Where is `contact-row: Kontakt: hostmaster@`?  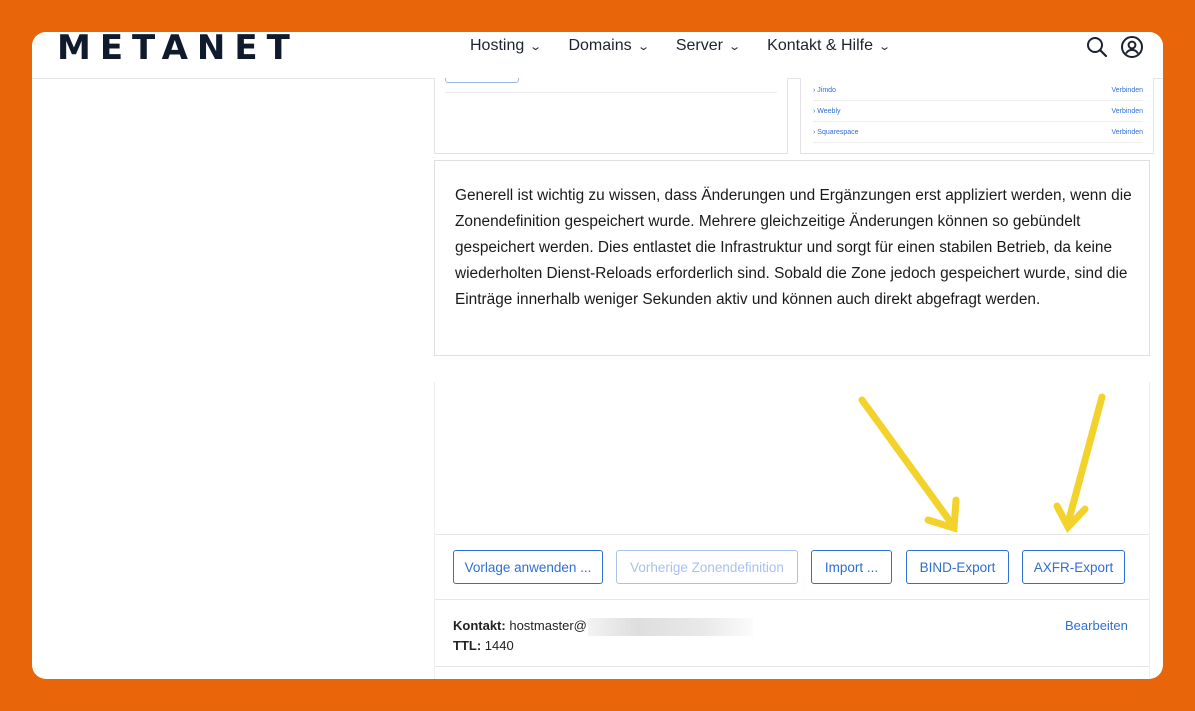 contact-row: Kontakt: hostmaster@ is located at coordinates (603, 626).